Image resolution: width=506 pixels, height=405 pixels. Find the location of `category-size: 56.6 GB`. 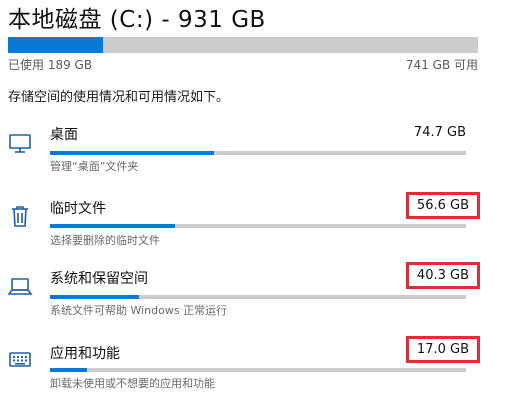

category-size: 56.6 GB is located at coordinates (442, 205).